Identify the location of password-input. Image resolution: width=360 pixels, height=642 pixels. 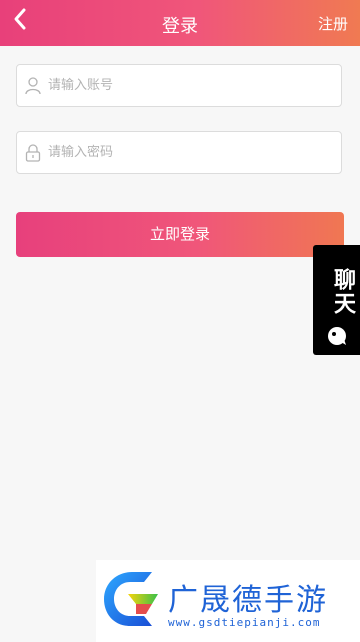
(191, 152).